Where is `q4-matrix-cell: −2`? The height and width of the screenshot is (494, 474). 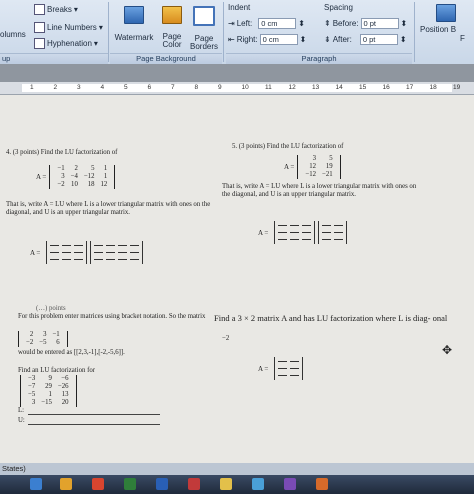 q4-matrix-cell: −2 is located at coordinates (61, 184).